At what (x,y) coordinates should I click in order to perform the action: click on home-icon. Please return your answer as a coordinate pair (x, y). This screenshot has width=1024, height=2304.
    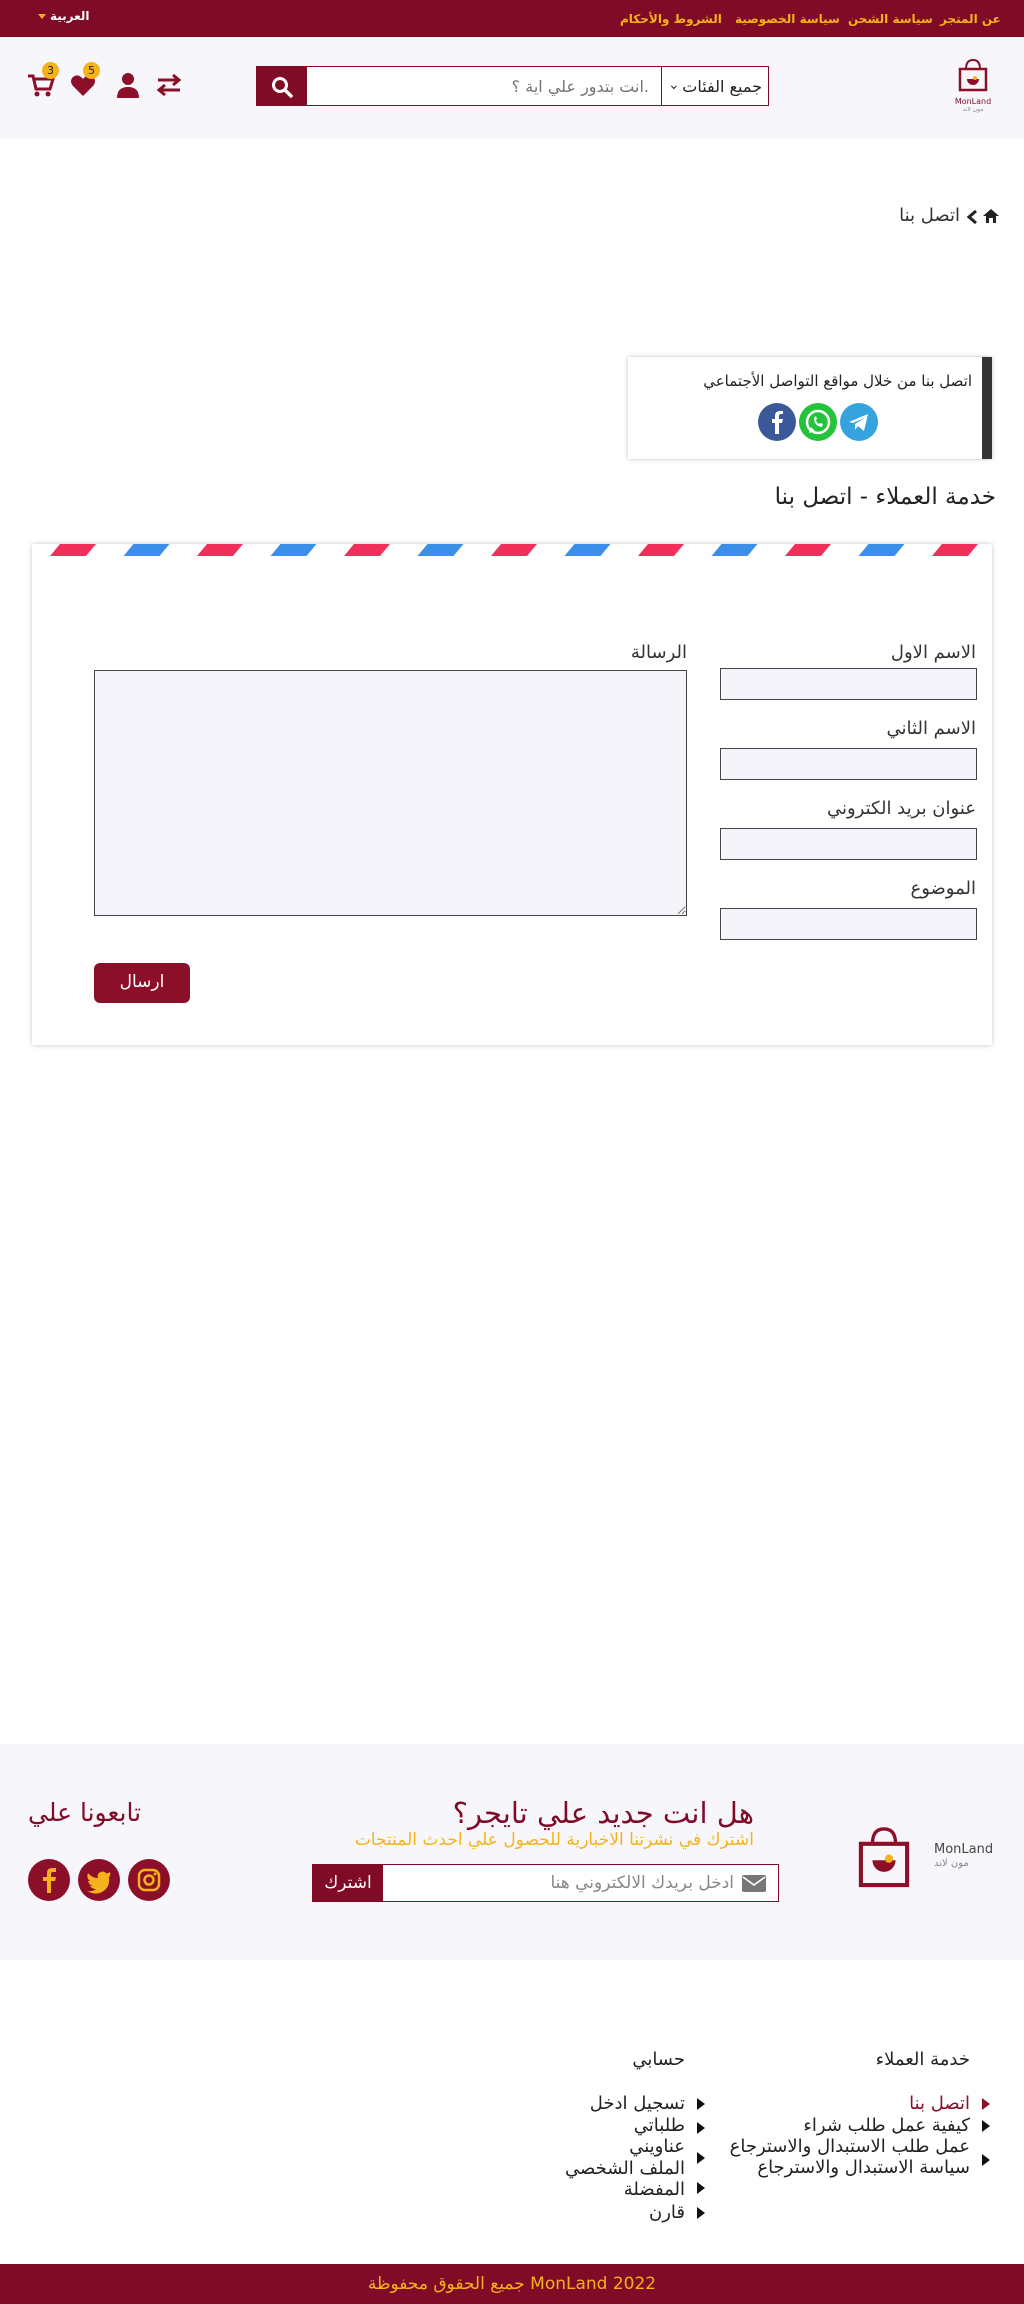
    Looking at the image, I should click on (991, 216).